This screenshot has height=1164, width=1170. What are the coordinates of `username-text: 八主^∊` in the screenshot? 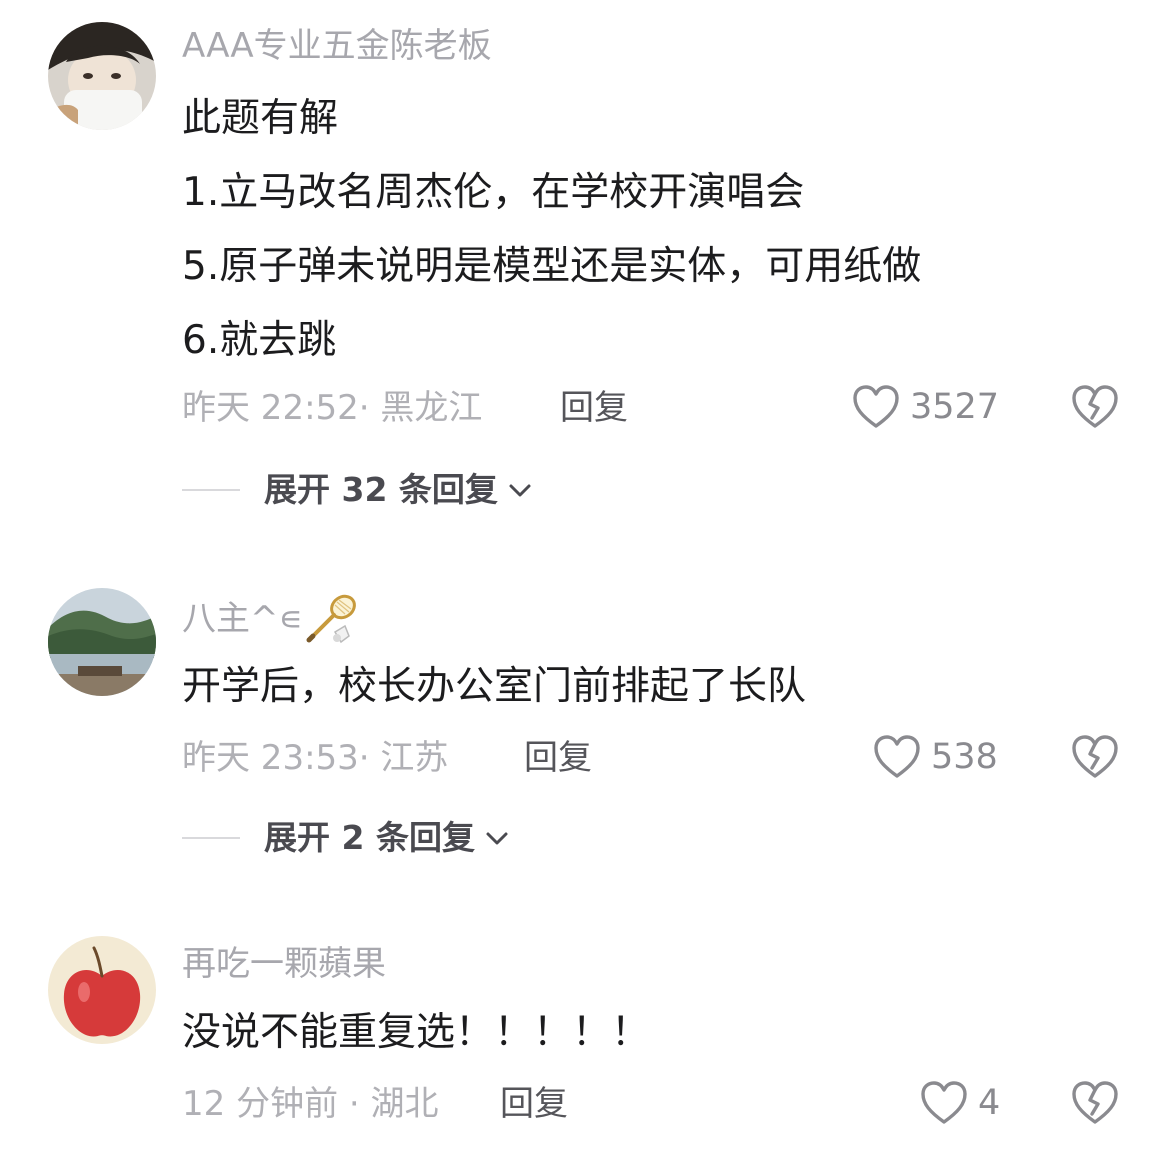 It's located at (242, 619).